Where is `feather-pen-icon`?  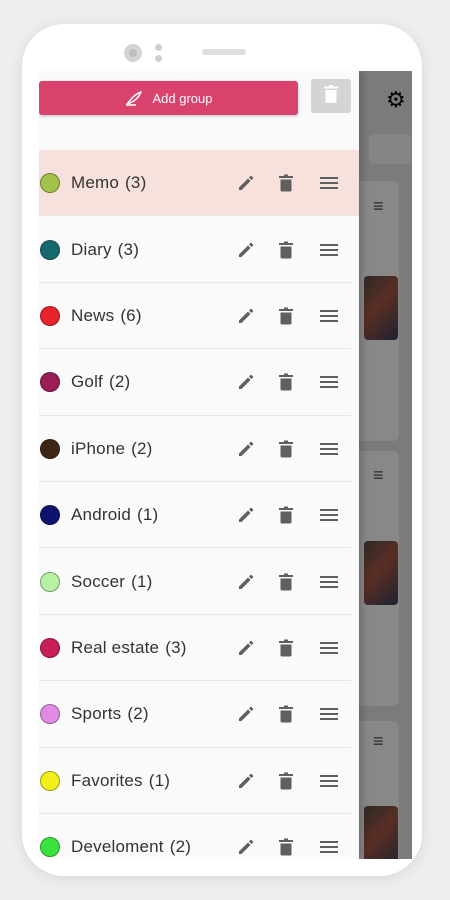
feather-pen-icon is located at coordinates (134, 98).